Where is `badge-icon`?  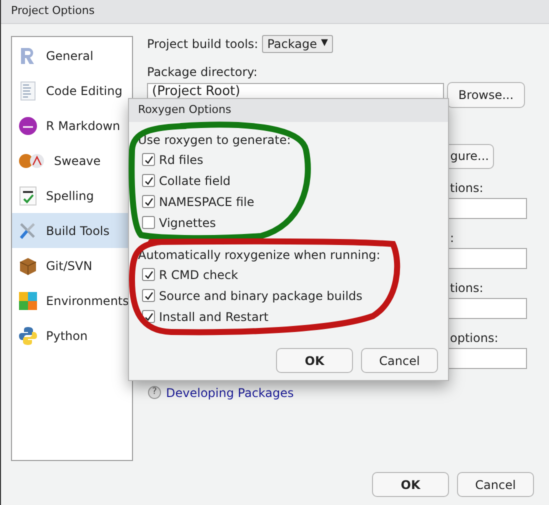 badge-icon is located at coordinates (28, 126).